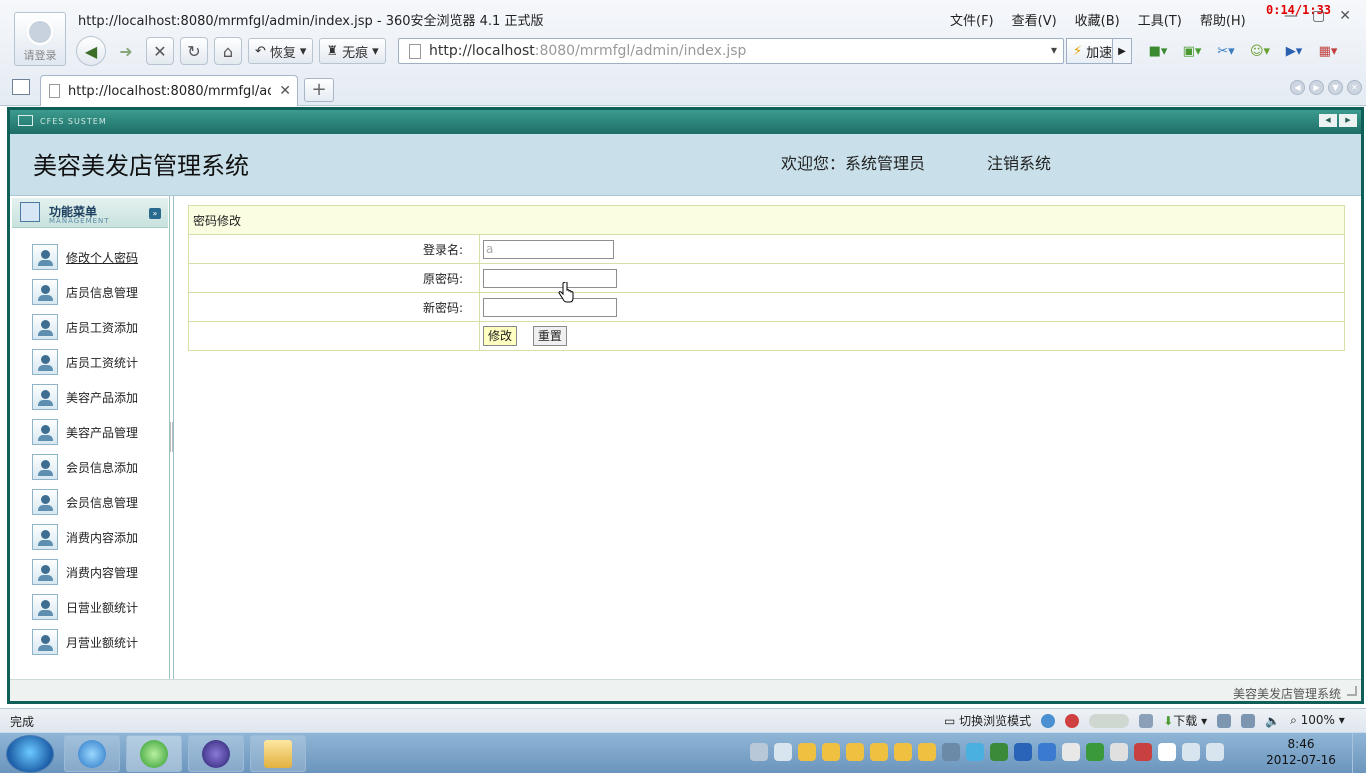 The width and height of the screenshot is (1366, 773). Describe the element at coordinates (281, 51) in the screenshot. I see `restore-button: ↶ 恢复 ▾` at that location.